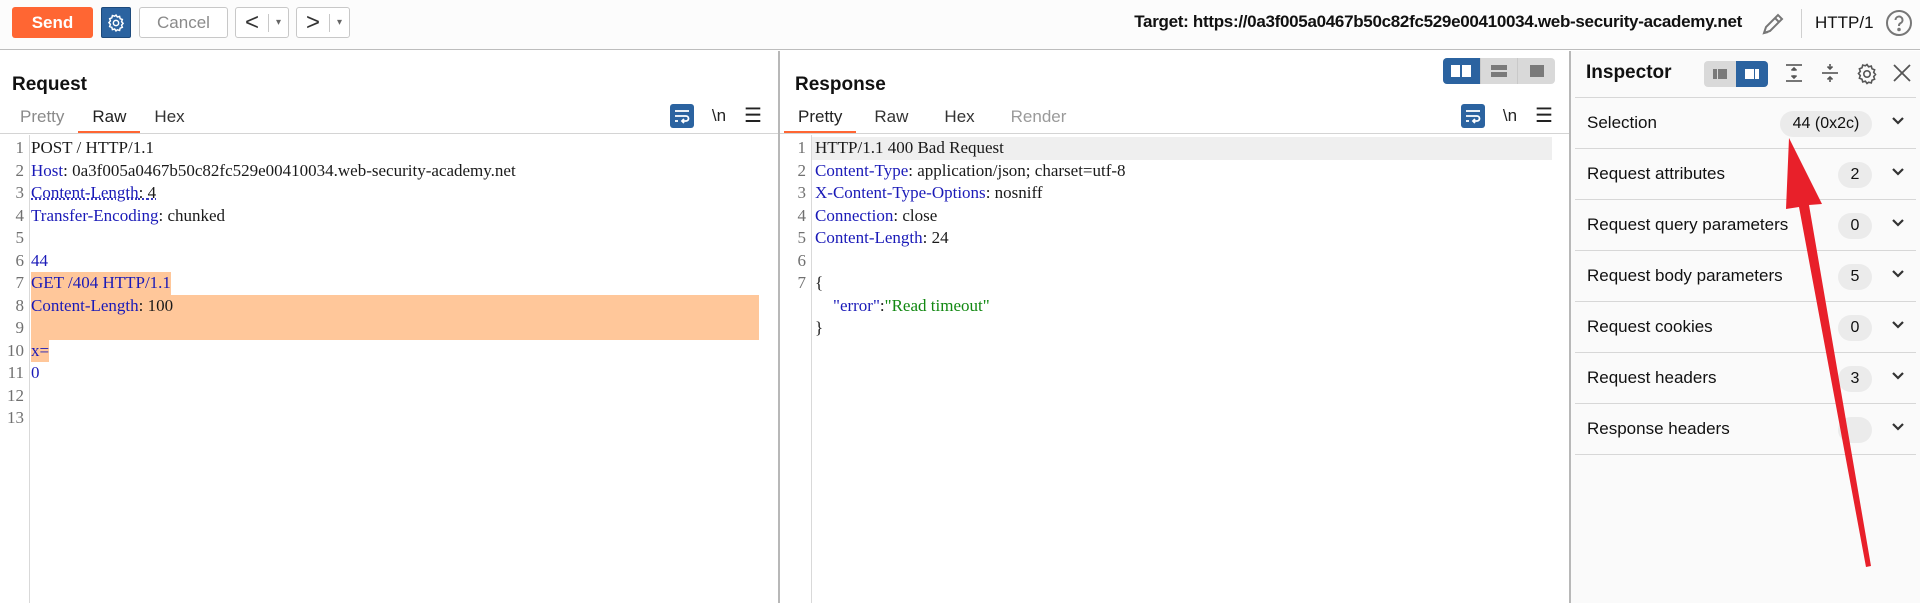 The image size is (1920, 603). Describe the element at coordinates (1652, 377) in the screenshot. I see `section-label: Request headers` at that location.